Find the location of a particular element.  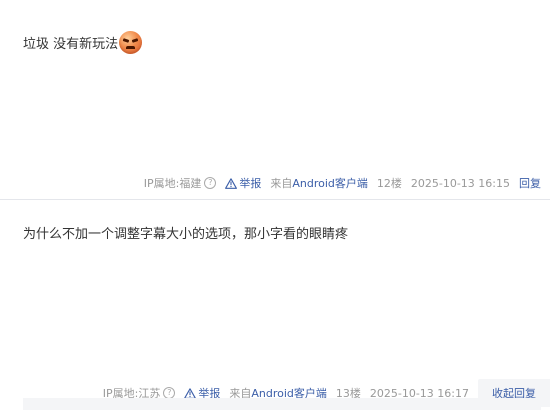

ip-location-text: IP属地:福建 is located at coordinates (172, 183).